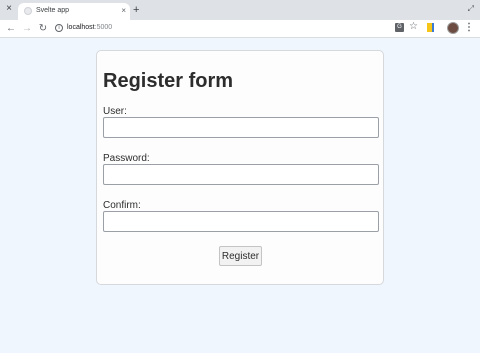 Image resolution: width=480 pixels, height=353 pixels. What do you see at coordinates (74, 11) in the screenshot?
I see `browser-tab: Svelte app ×` at bounding box center [74, 11].